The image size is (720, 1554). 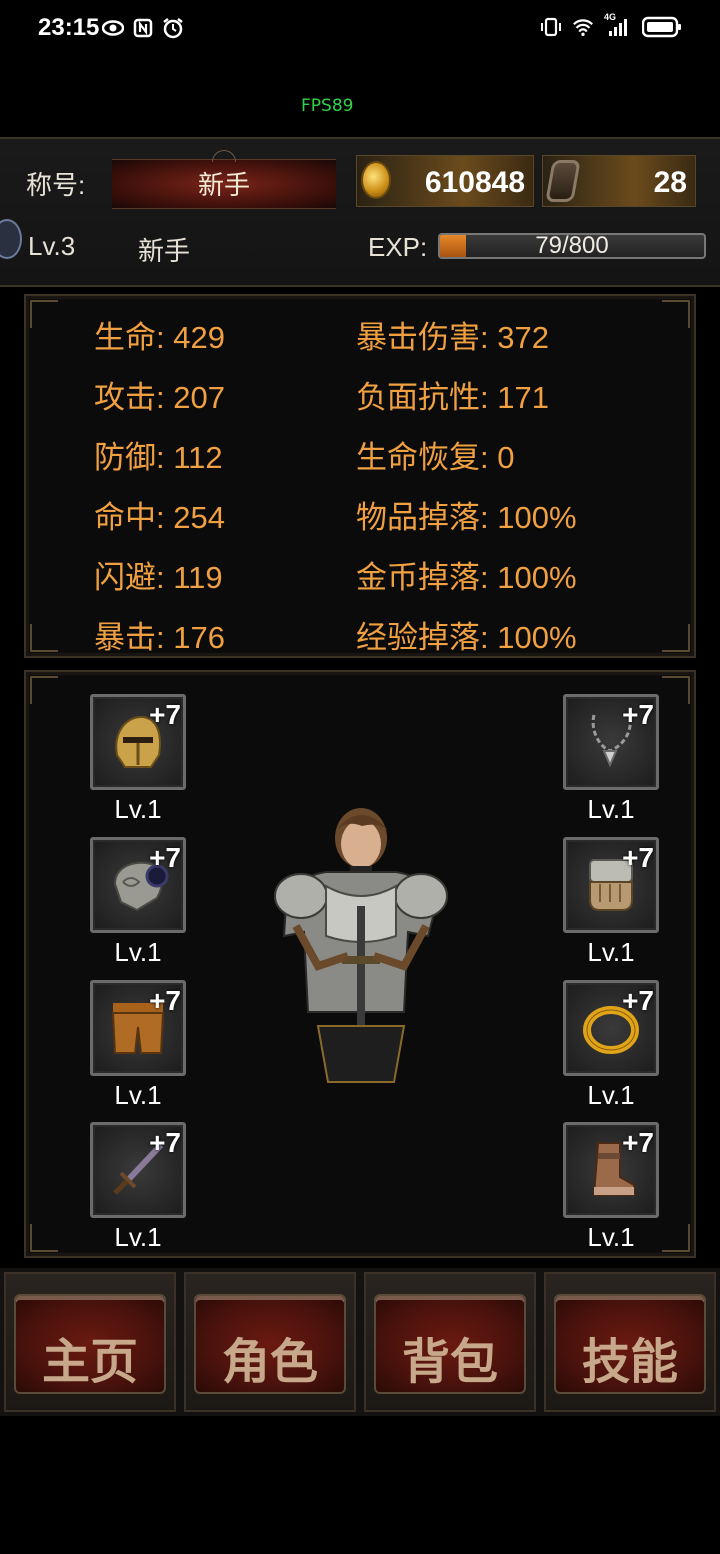 What do you see at coordinates (327, 106) in the screenshot?
I see `fps-counter: FPS89` at bounding box center [327, 106].